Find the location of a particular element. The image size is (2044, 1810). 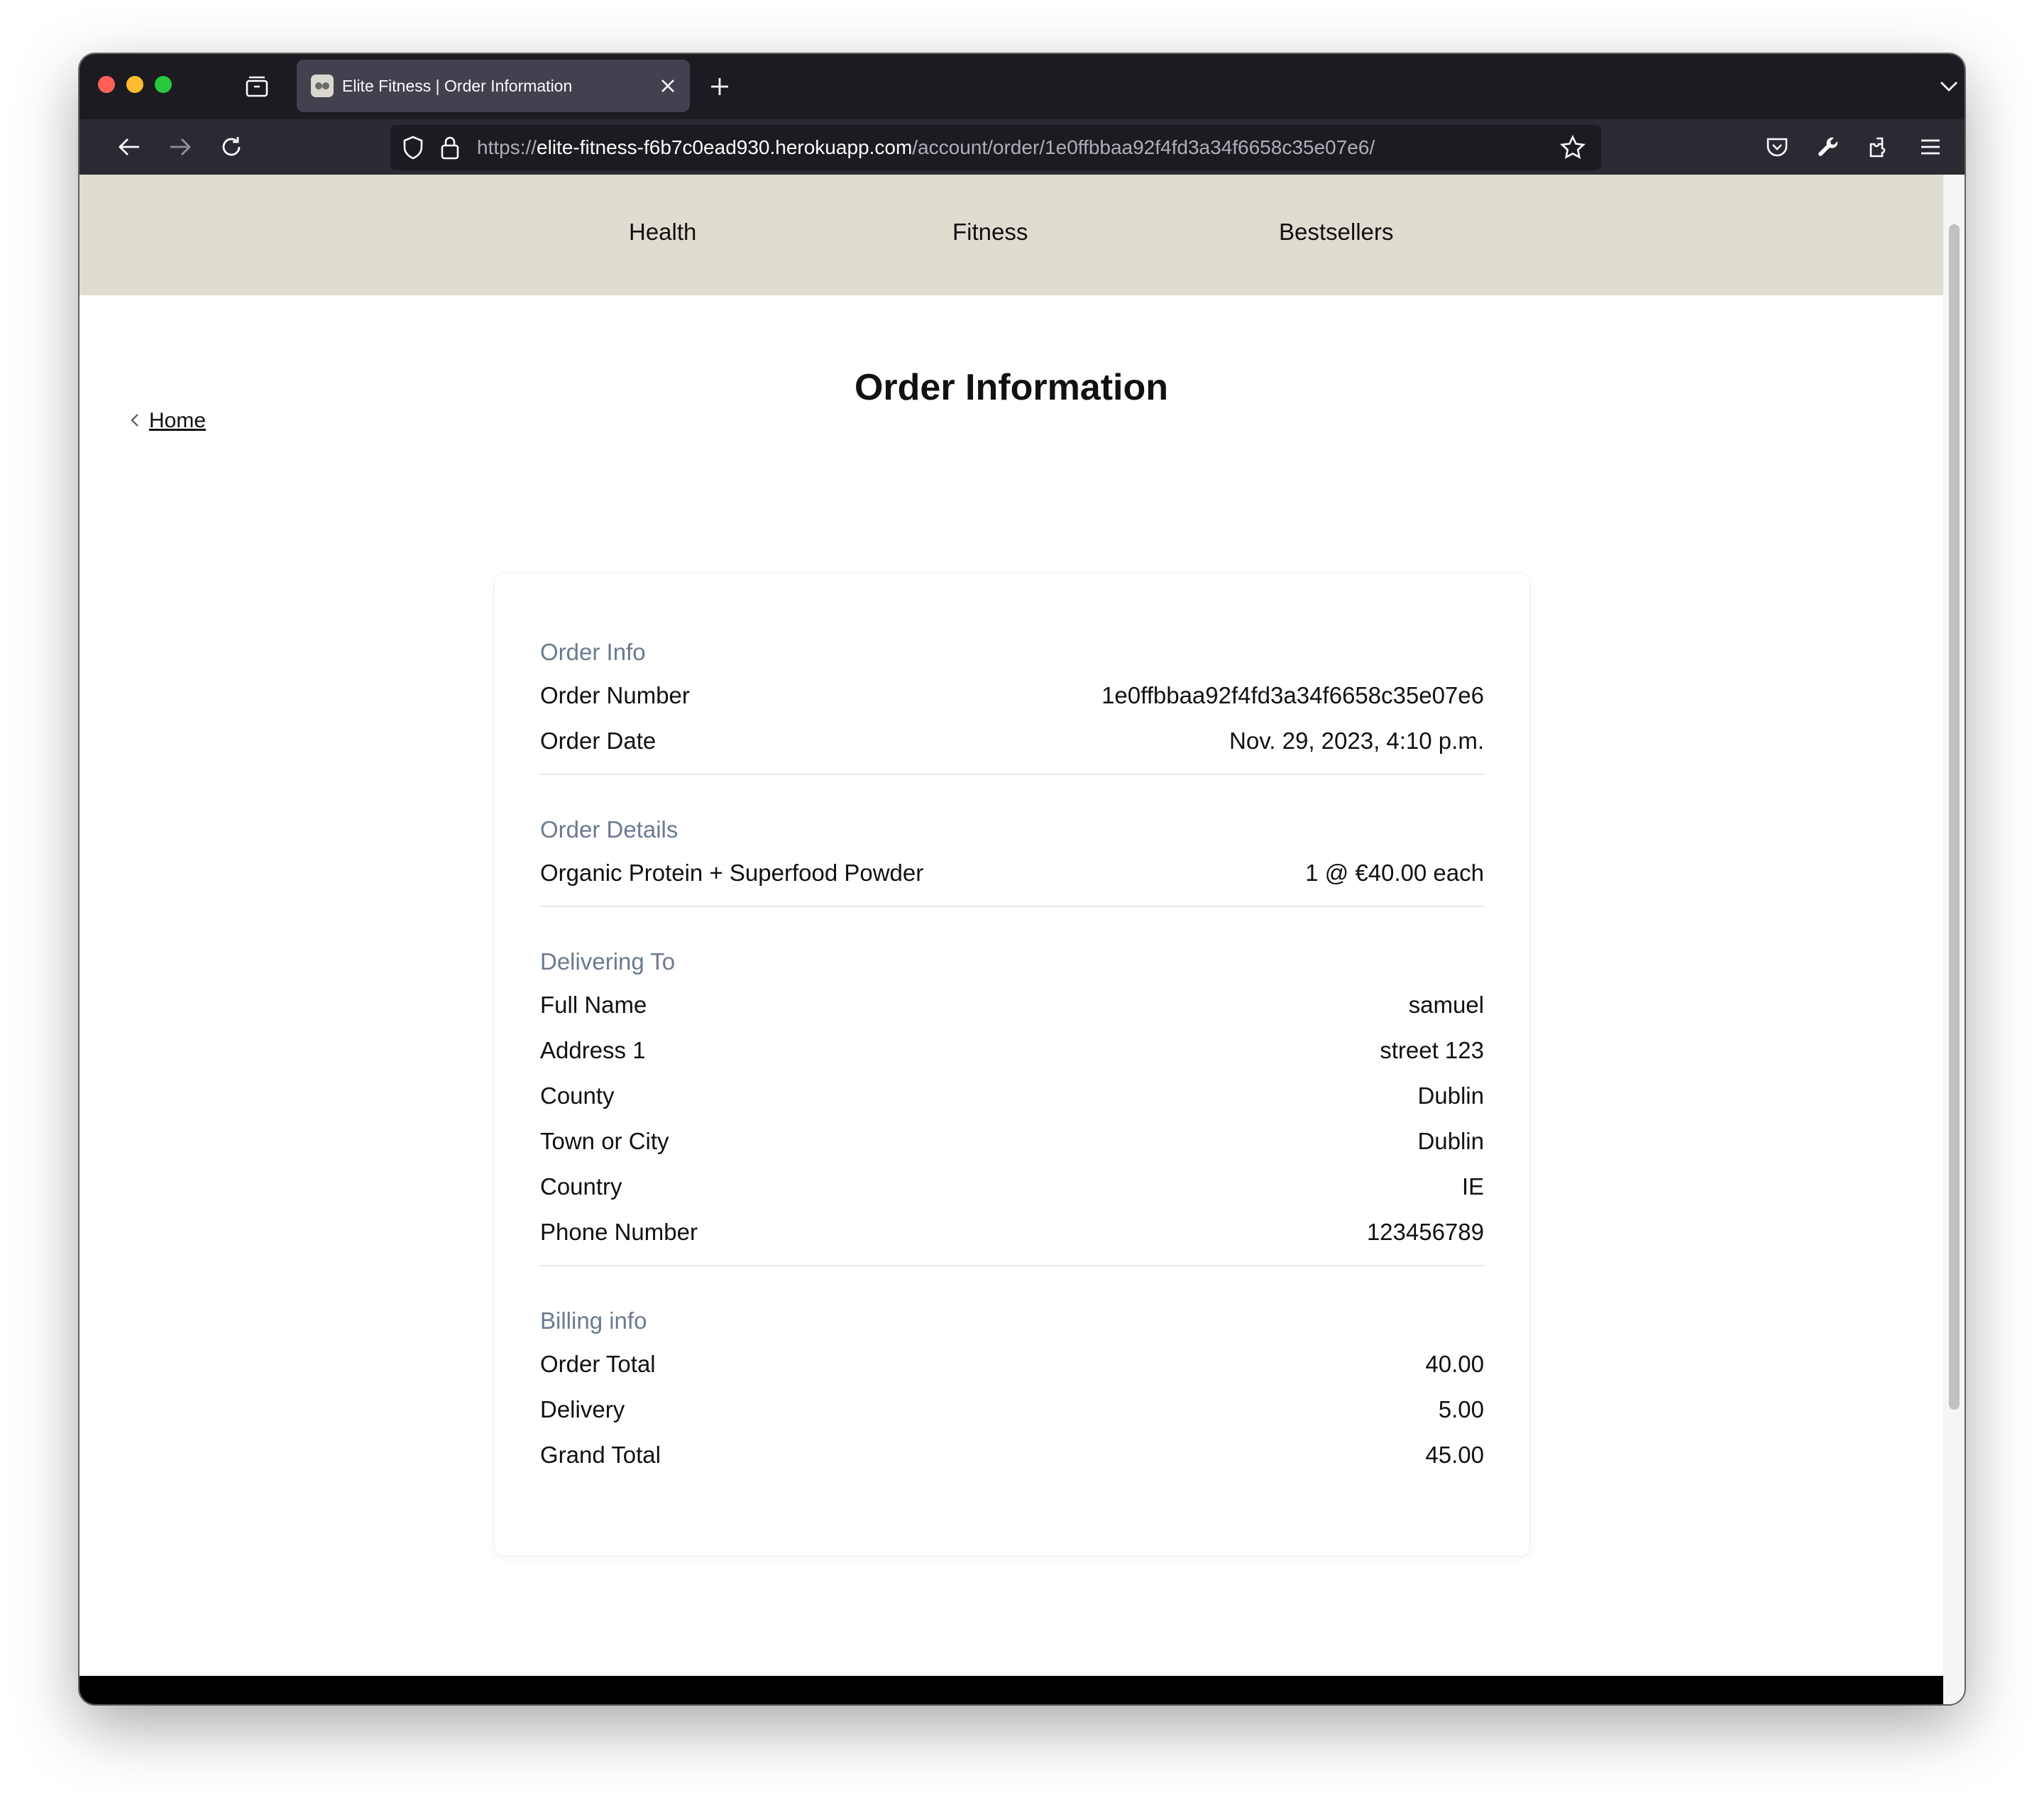

tab-strip: Elite Fitness | Order Information is located at coordinates (1022, 87).